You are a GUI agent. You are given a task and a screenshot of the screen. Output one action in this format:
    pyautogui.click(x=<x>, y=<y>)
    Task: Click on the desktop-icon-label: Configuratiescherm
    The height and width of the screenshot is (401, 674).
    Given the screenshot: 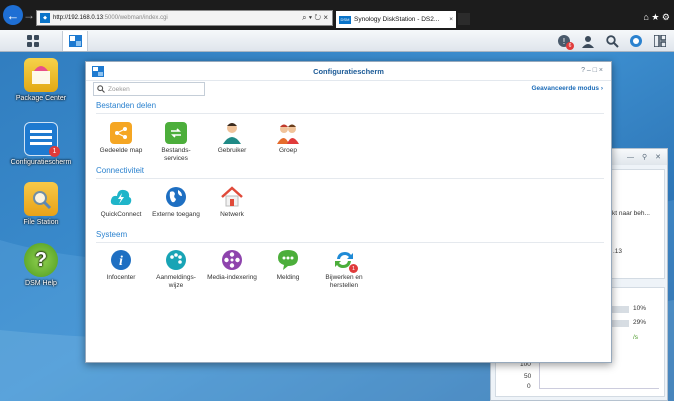 What is the action you would take?
    pyautogui.click(x=41, y=162)
    